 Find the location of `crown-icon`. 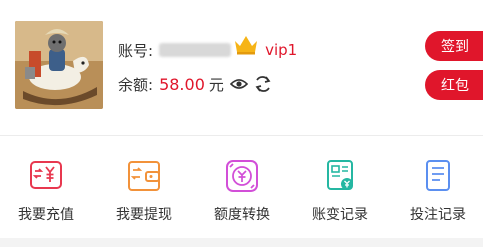

crown-icon is located at coordinates (246, 46).